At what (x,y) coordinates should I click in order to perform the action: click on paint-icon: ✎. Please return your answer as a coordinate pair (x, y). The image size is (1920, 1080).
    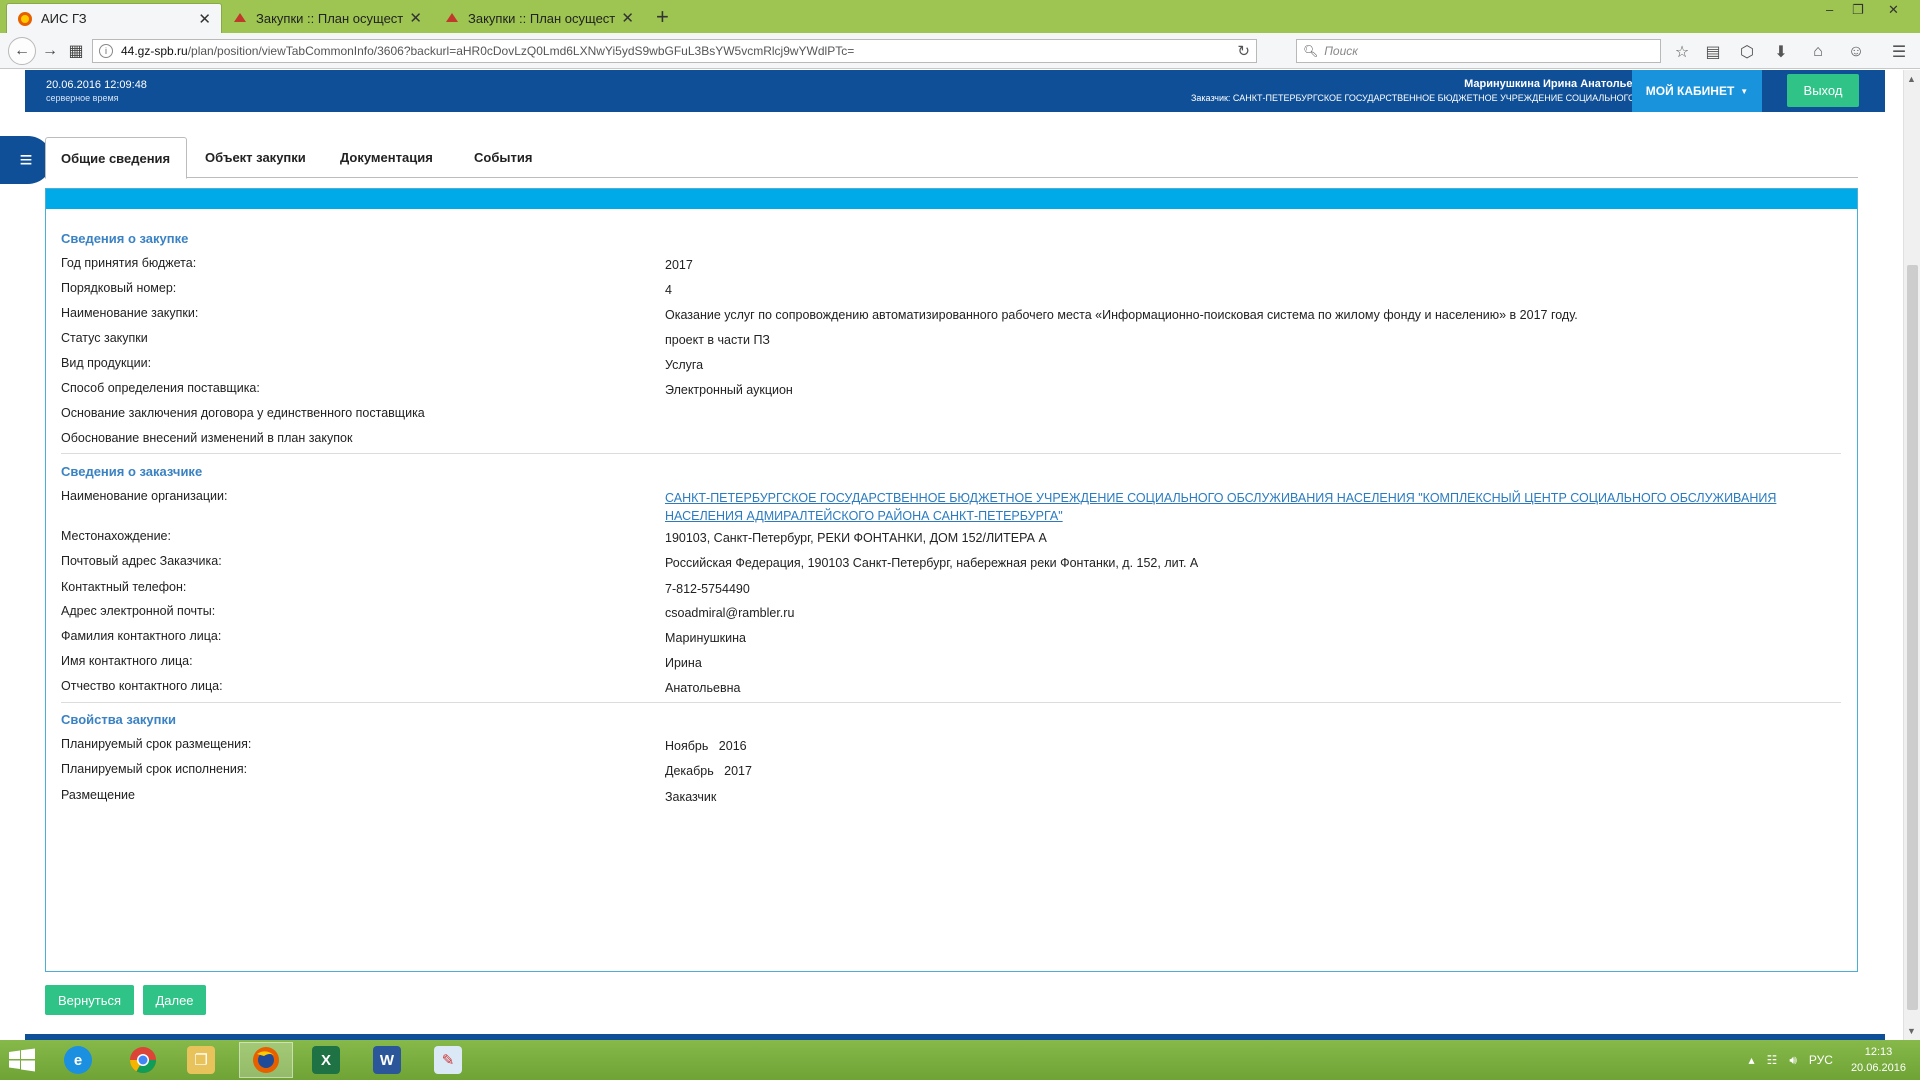
    Looking at the image, I should click on (448, 1060).